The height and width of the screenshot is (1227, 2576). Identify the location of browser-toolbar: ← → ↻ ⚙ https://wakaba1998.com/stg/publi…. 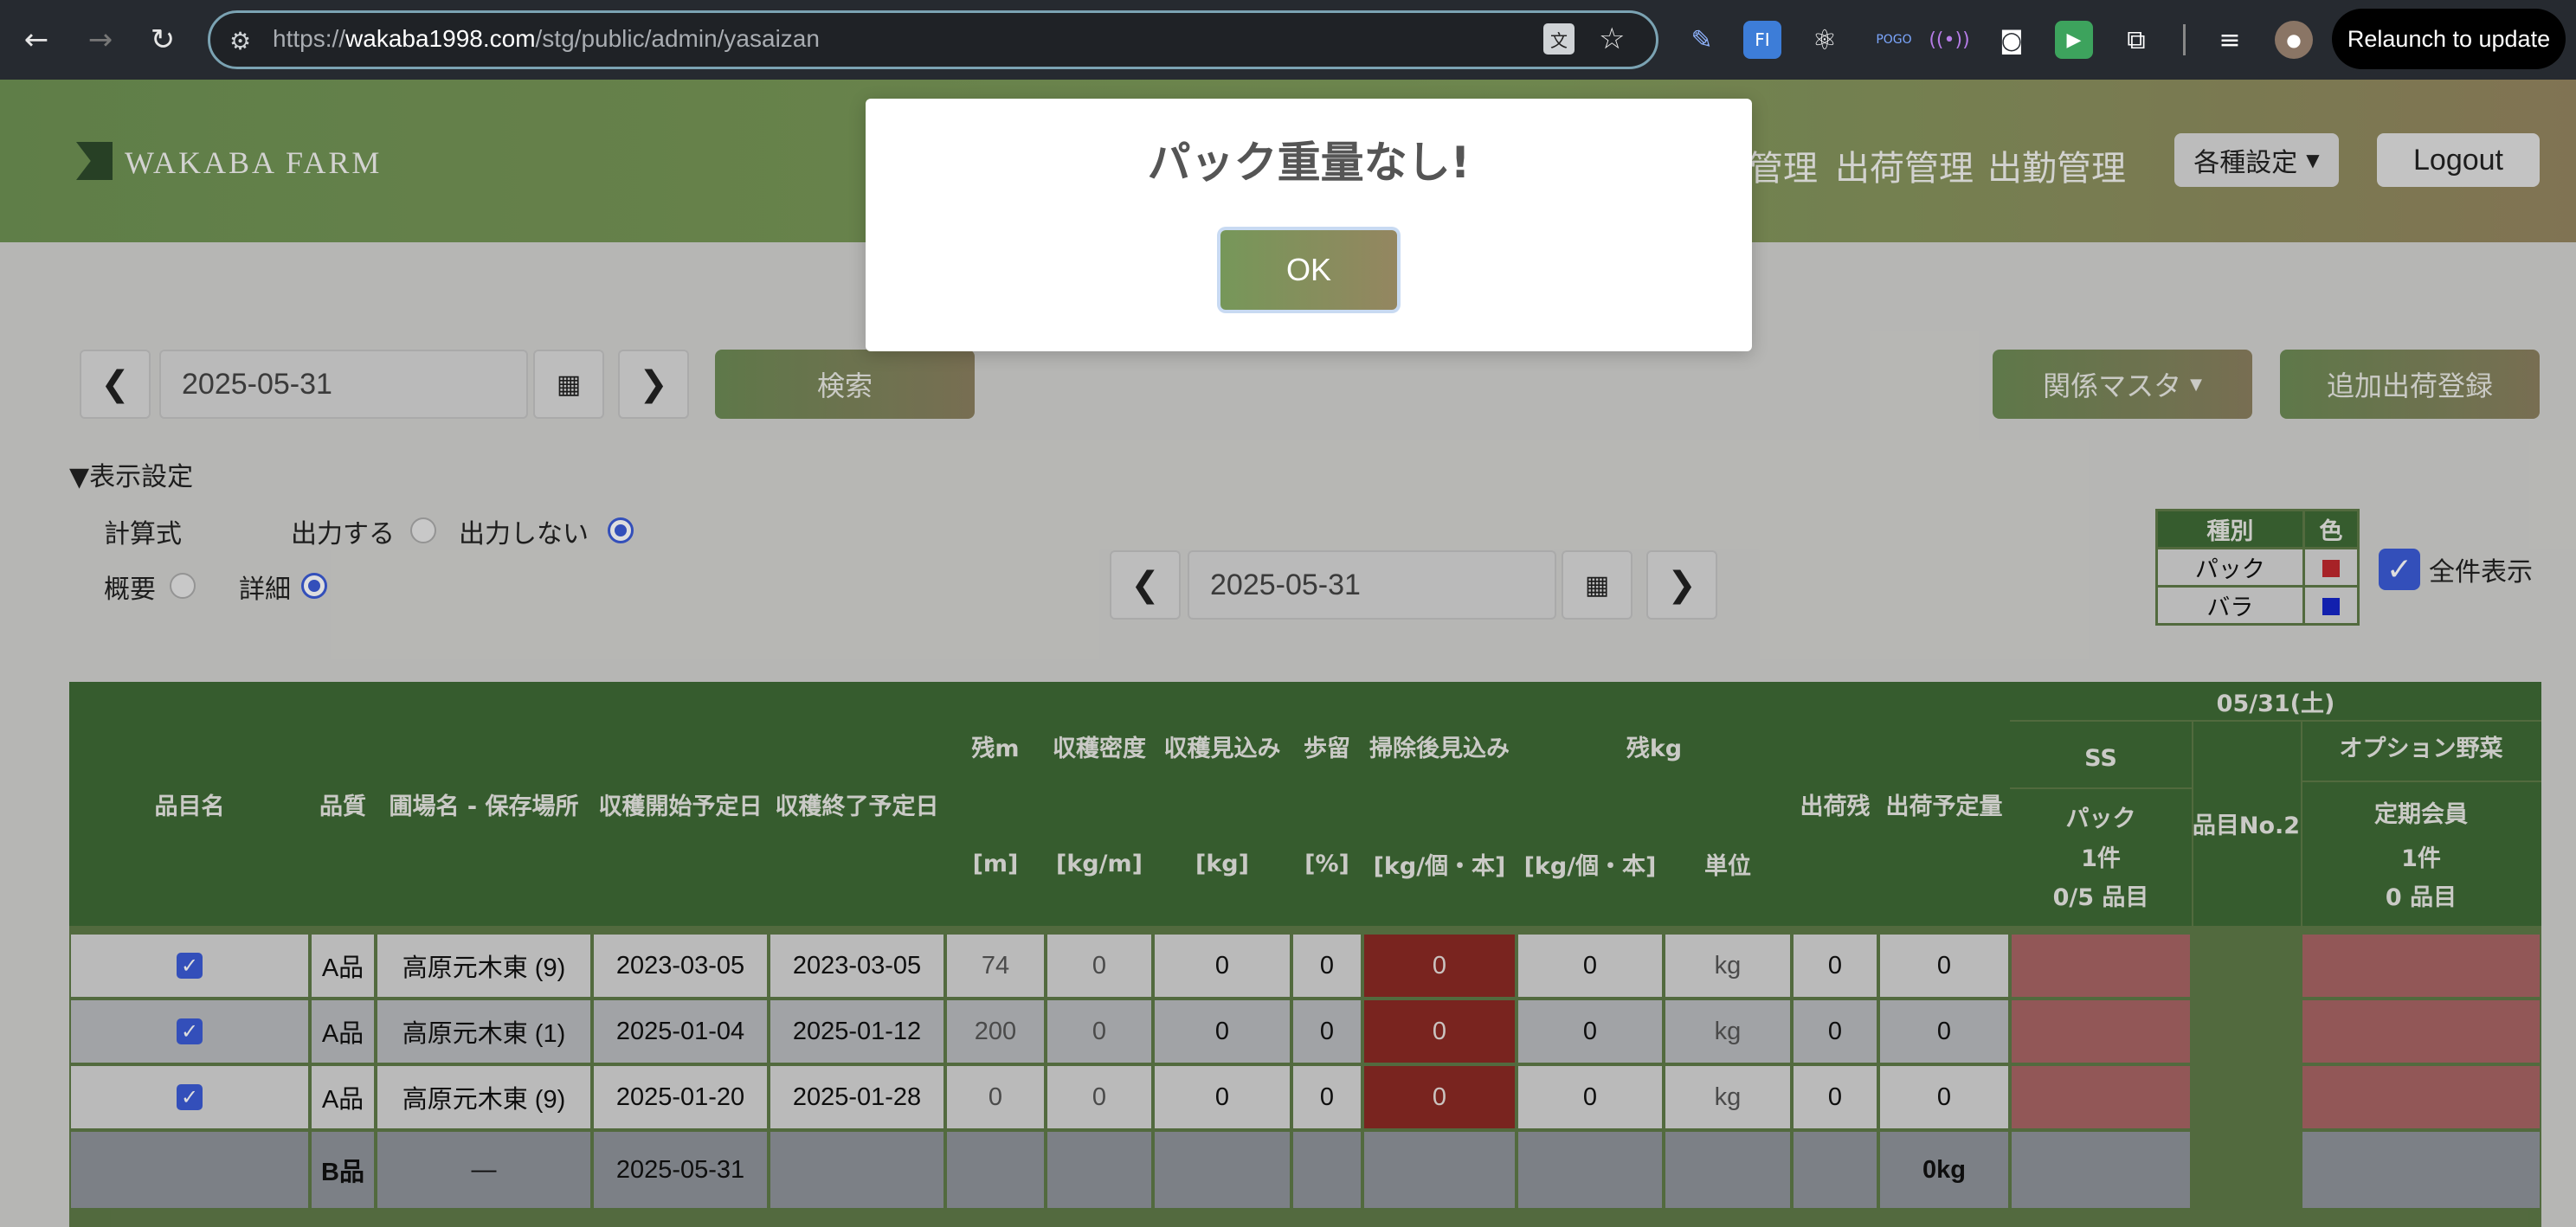
(1288, 40).